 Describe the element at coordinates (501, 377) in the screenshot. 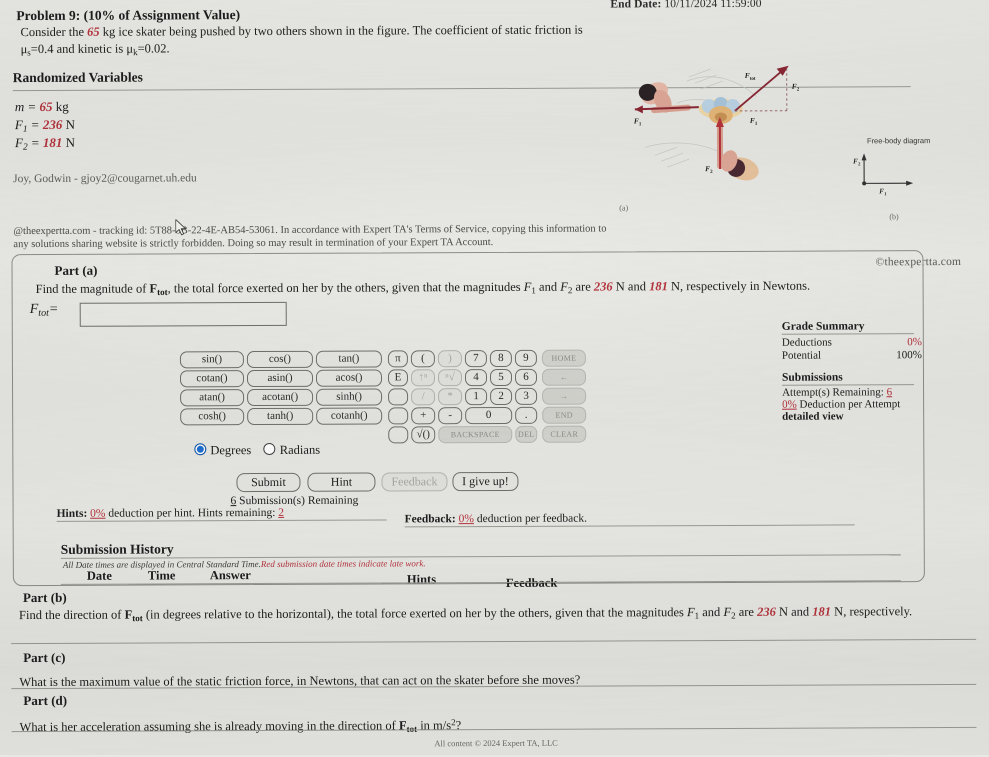

I see `keypad-key-5: 5` at that location.